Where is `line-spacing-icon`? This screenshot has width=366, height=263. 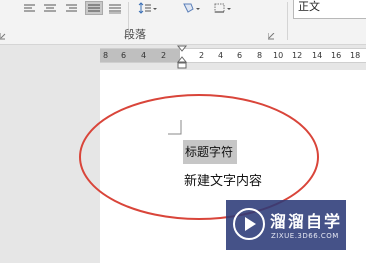 line-spacing-icon is located at coordinates (148, 8).